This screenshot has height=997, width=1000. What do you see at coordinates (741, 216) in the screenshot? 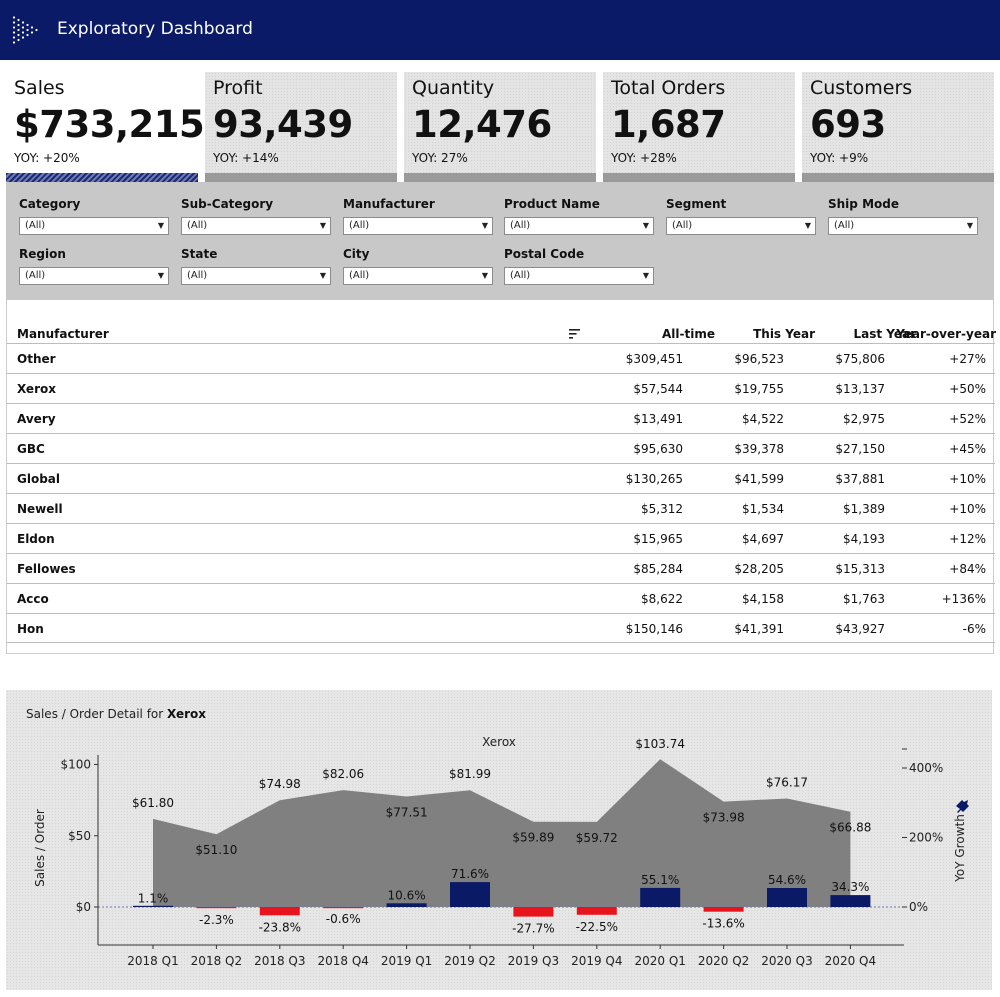
I see `filter-segment: Segment (All) ▼` at bounding box center [741, 216].